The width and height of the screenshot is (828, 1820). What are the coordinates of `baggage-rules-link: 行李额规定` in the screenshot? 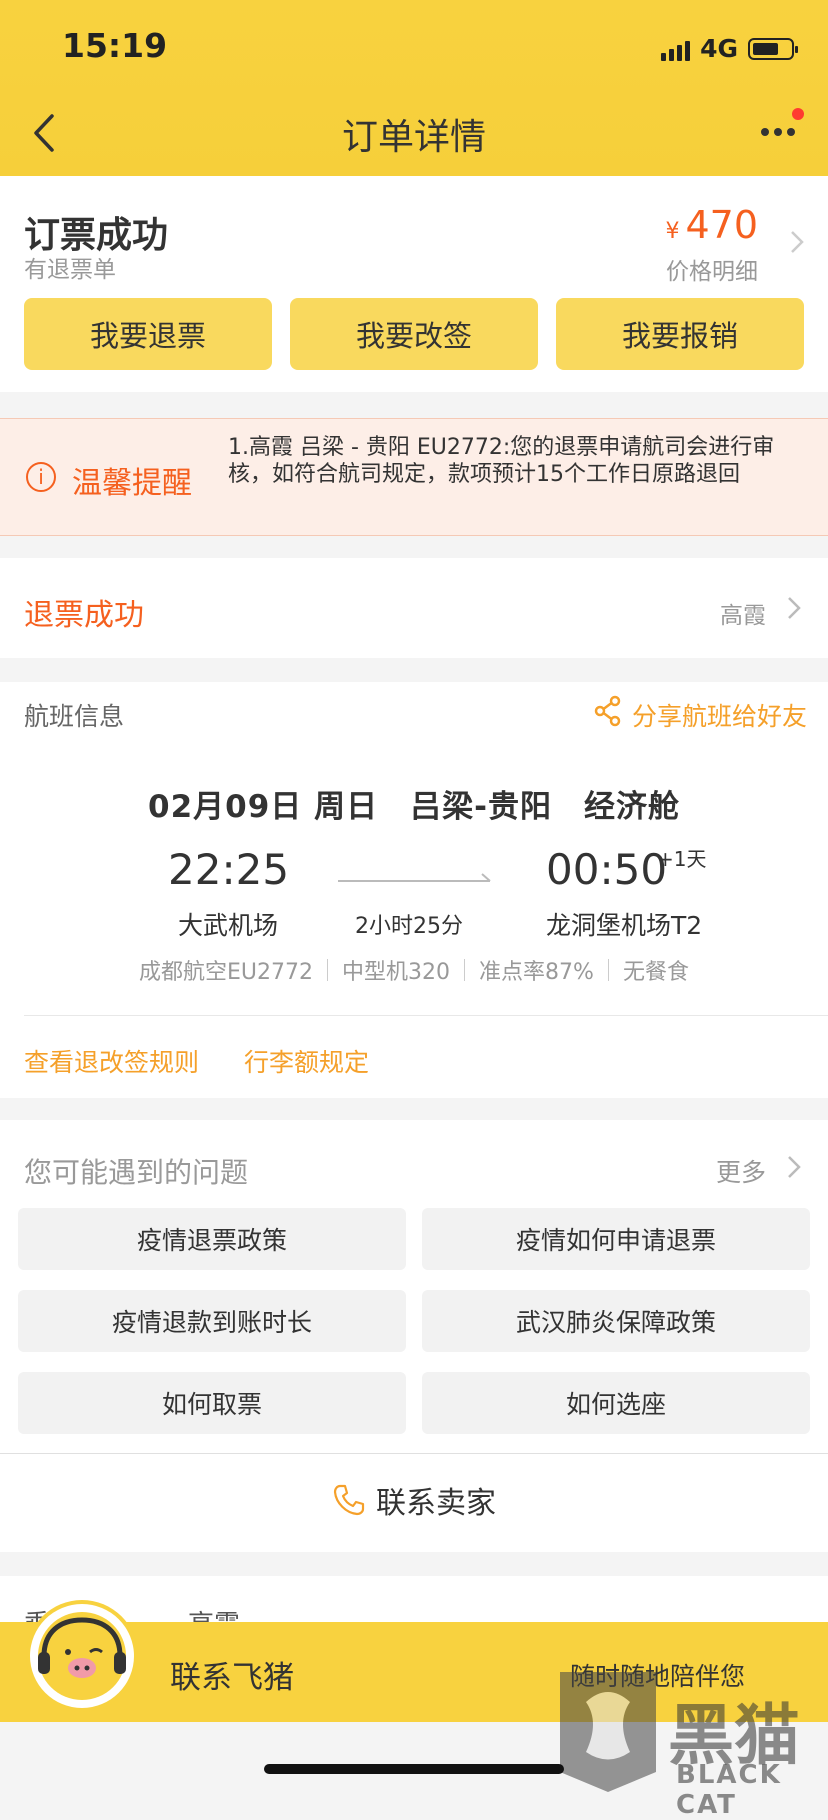 It's located at (306, 1061).